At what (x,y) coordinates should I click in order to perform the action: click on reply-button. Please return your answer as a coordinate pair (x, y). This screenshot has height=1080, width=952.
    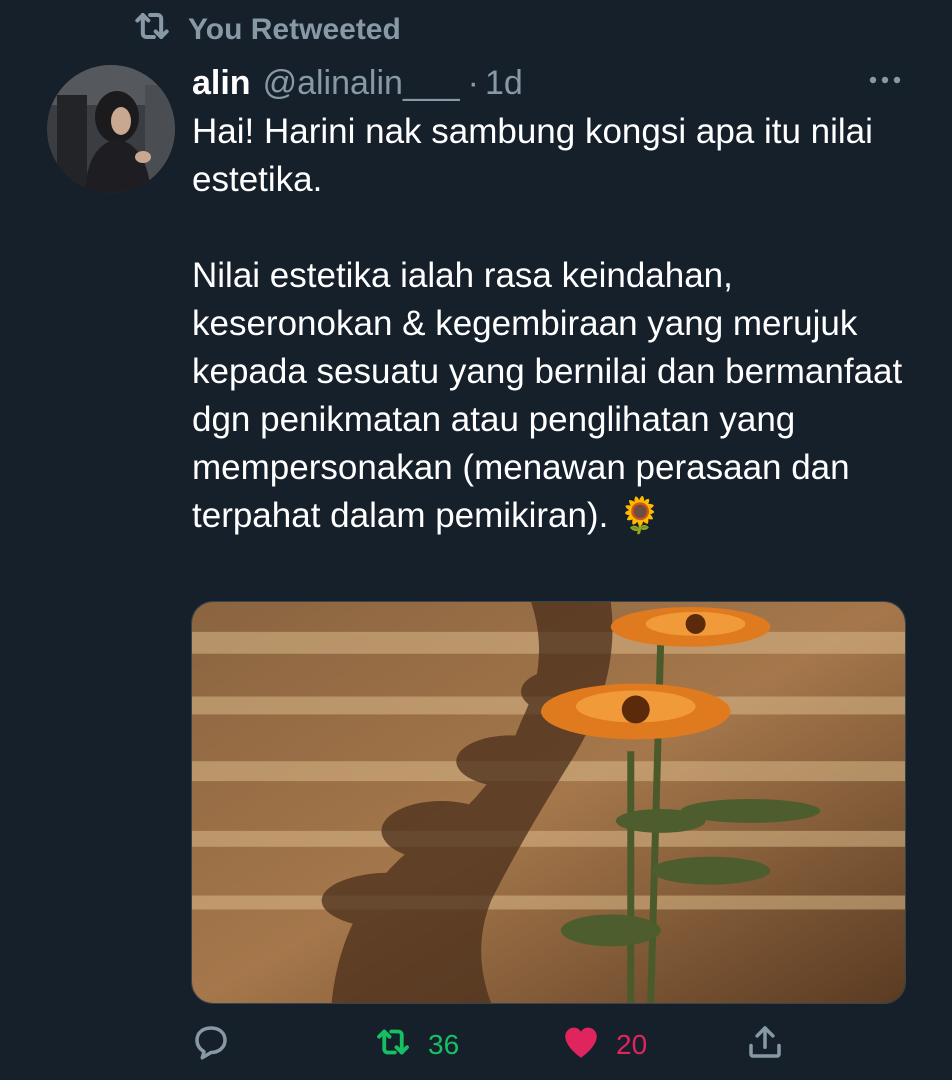
    Looking at the image, I should click on (218, 1045).